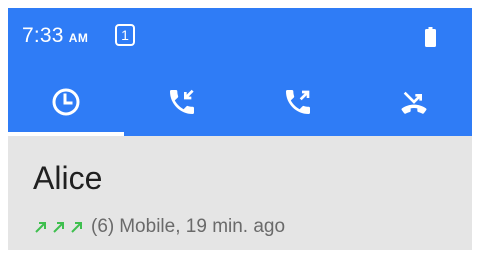  What do you see at coordinates (125, 35) in the screenshot?
I see `notification-count-badge: 1` at bounding box center [125, 35].